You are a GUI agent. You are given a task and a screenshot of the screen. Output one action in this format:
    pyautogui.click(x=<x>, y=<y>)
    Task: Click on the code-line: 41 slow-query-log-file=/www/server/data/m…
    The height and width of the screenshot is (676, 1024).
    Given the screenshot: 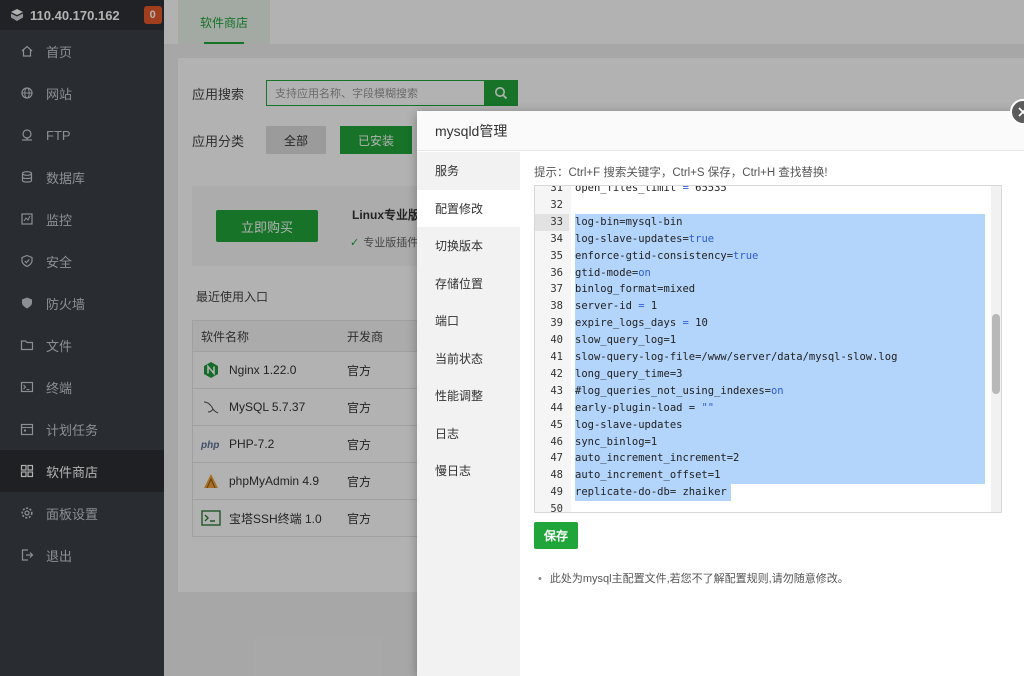 What is the action you would take?
    pyautogui.click(x=760, y=357)
    